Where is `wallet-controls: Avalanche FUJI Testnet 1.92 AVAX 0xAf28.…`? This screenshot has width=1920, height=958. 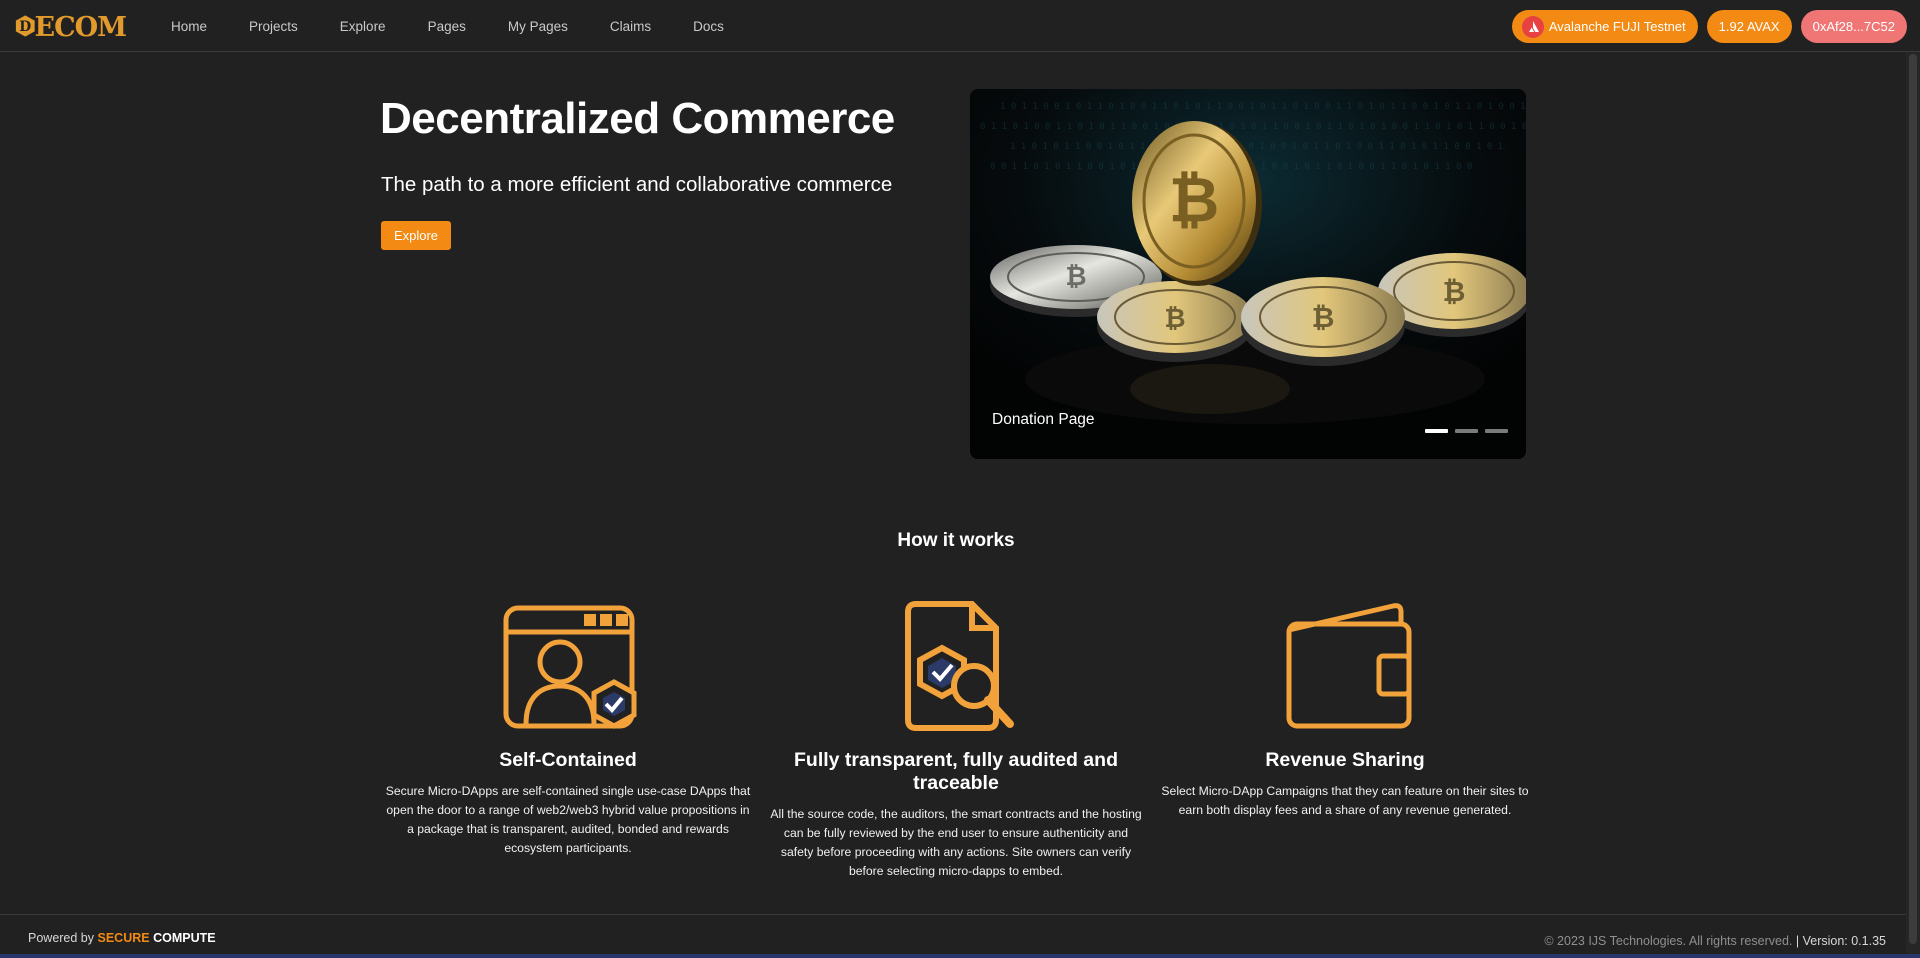 wallet-controls: Avalanche FUJI Testnet 1.92 AVAX 0xAf28.… is located at coordinates (1709, 26).